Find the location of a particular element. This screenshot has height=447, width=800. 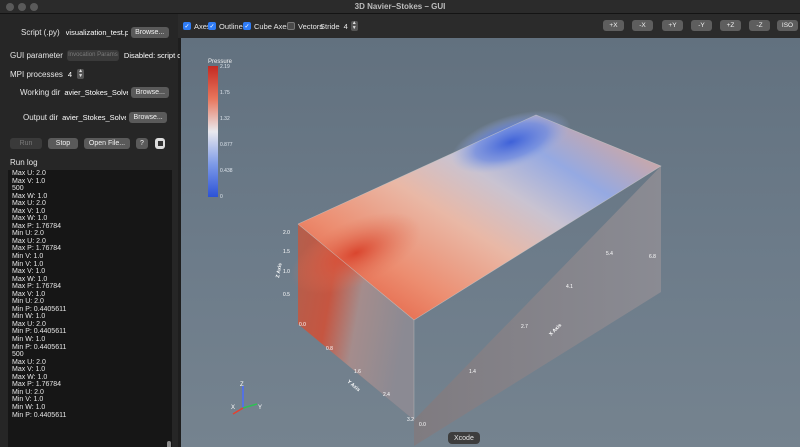

working-dir-field: avier_Stokes_Solver is located at coordinates (96, 92).